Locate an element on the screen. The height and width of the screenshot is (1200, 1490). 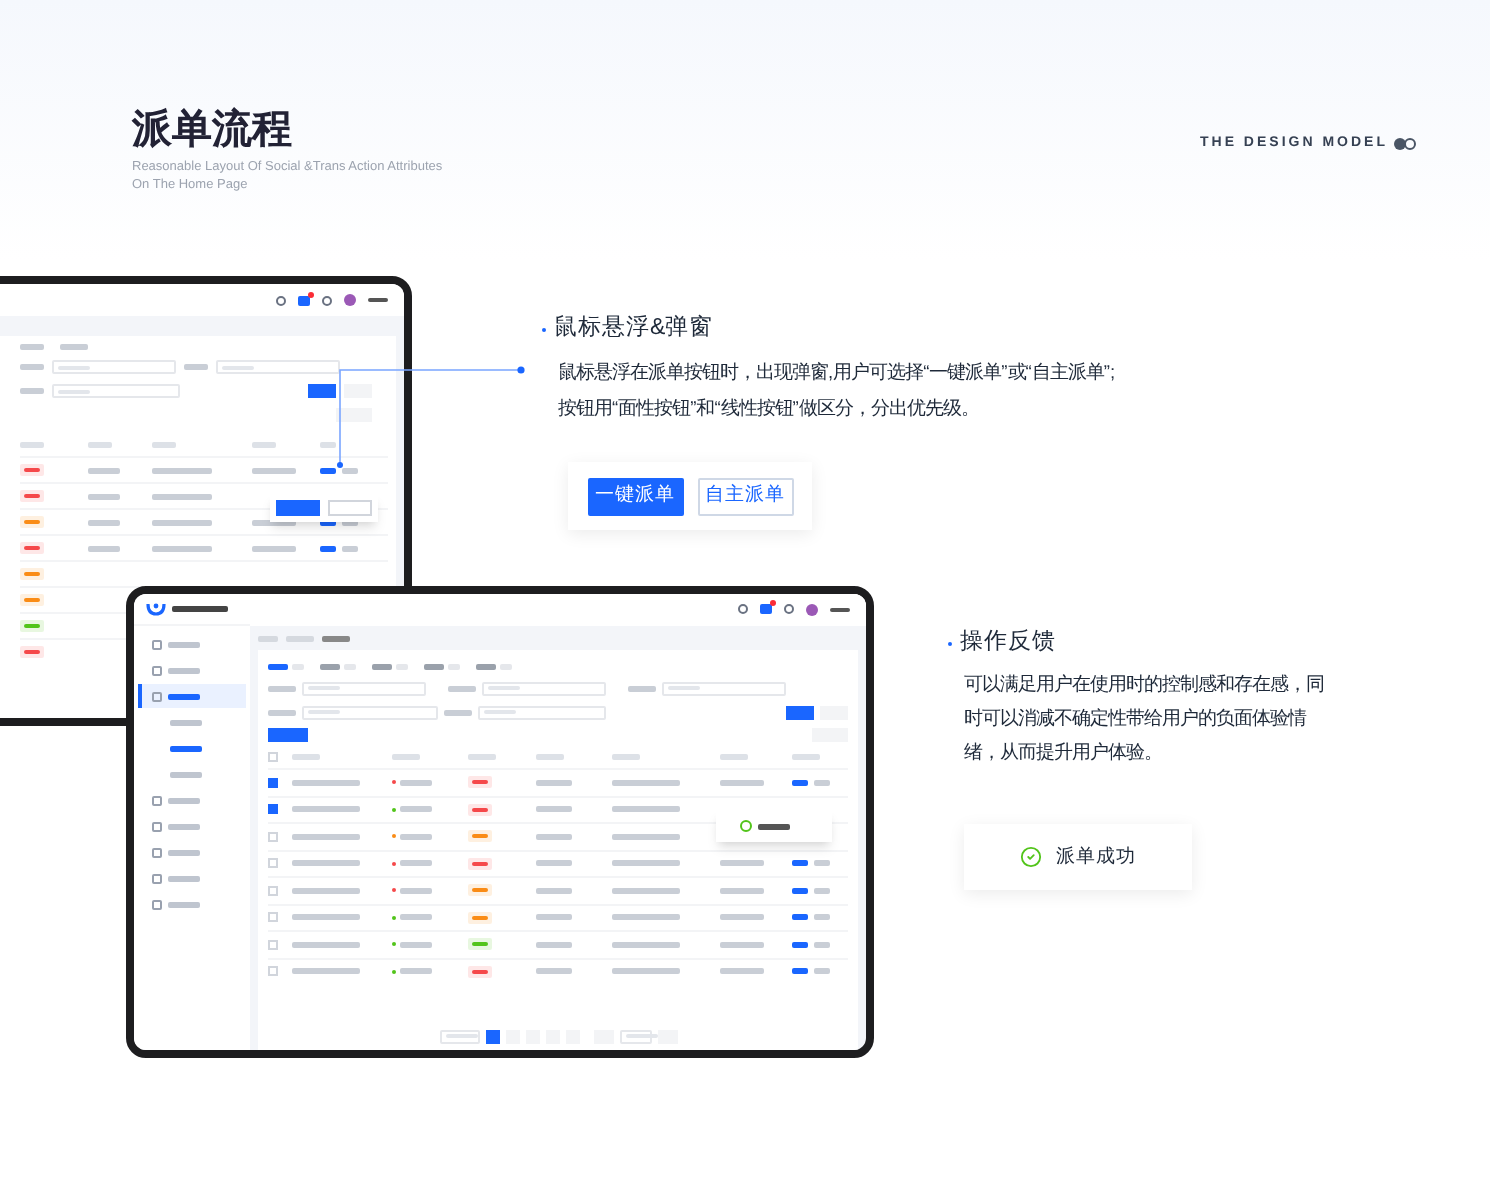
one-click-dispatch-button: 一键派单 is located at coordinates (635, 496).